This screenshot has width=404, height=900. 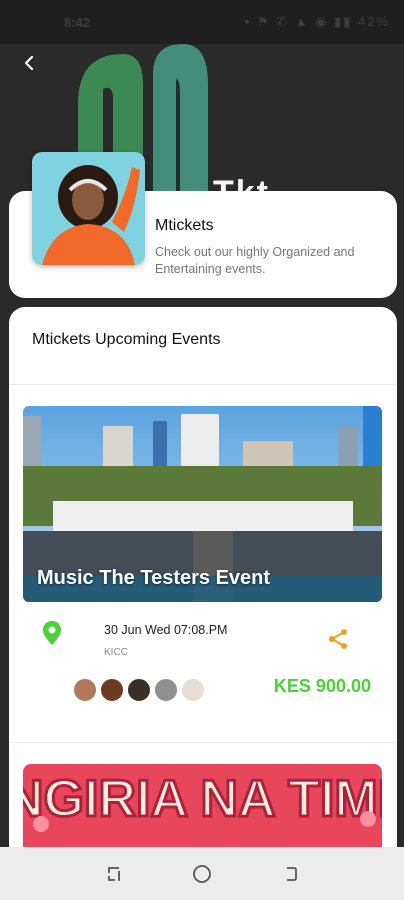 I want to click on event-datetime: 30 Jun Wed 07:08.PM, so click(x=166, y=630).